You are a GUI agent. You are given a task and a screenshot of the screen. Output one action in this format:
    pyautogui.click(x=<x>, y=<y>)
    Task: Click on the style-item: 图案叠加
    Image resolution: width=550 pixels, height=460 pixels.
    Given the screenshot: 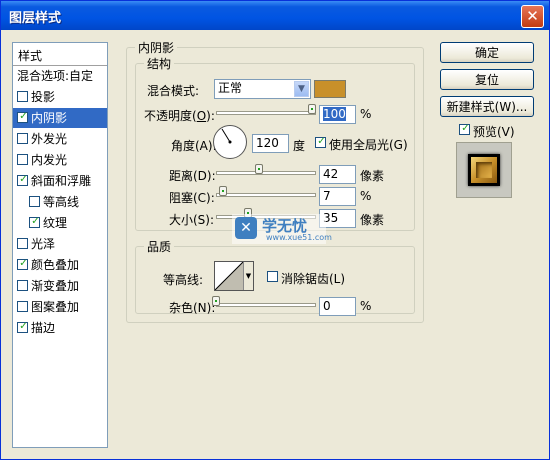 What is the action you would take?
    pyautogui.click(x=60, y=307)
    